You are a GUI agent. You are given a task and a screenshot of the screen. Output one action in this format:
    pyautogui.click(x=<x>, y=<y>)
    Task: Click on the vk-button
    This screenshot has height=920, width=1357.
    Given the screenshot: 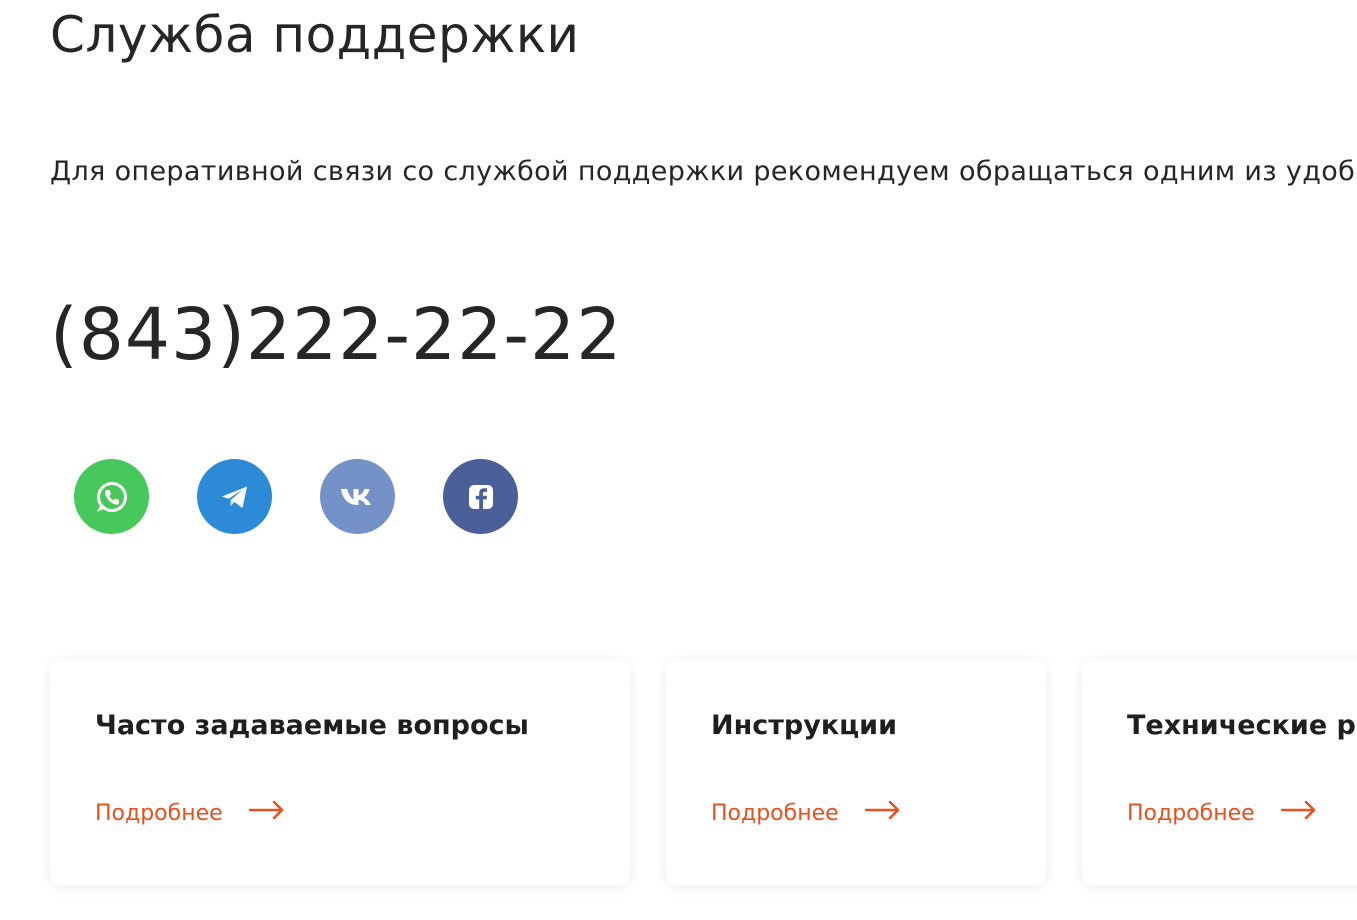 What is the action you would take?
    pyautogui.click(x=357, y=496)
    